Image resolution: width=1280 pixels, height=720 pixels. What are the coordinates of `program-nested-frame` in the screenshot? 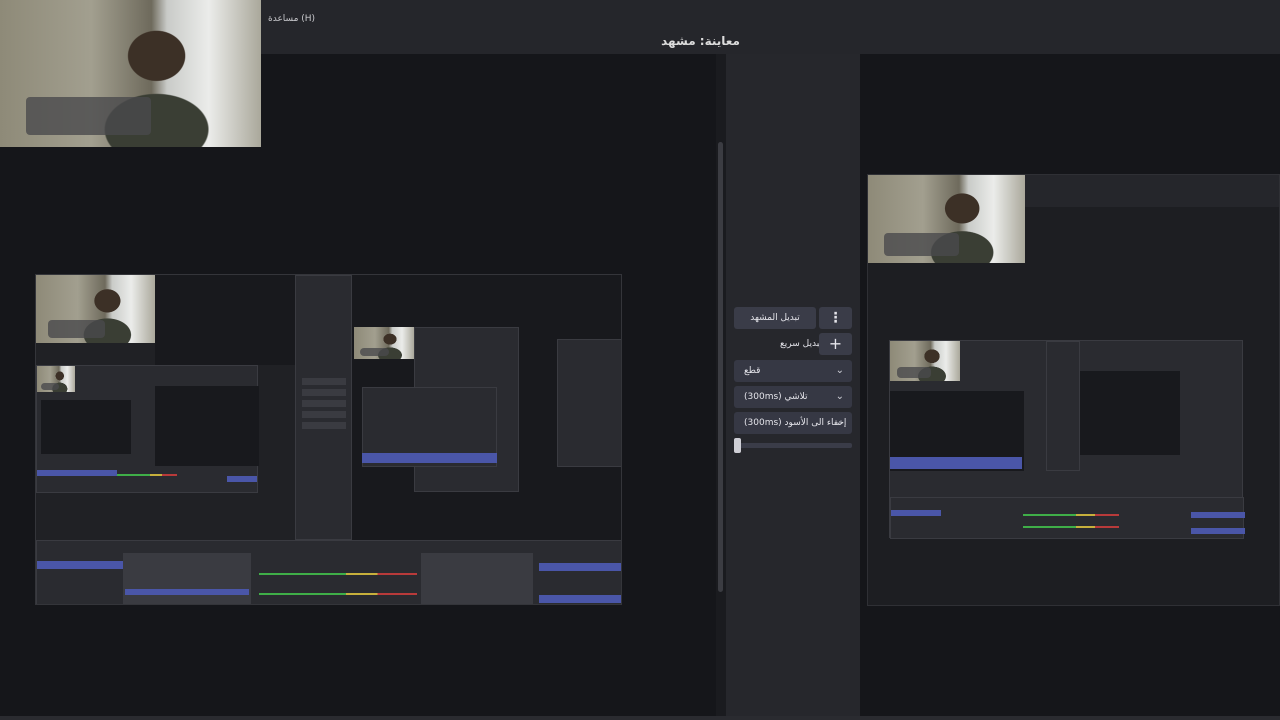 It's located at (1067, 439).